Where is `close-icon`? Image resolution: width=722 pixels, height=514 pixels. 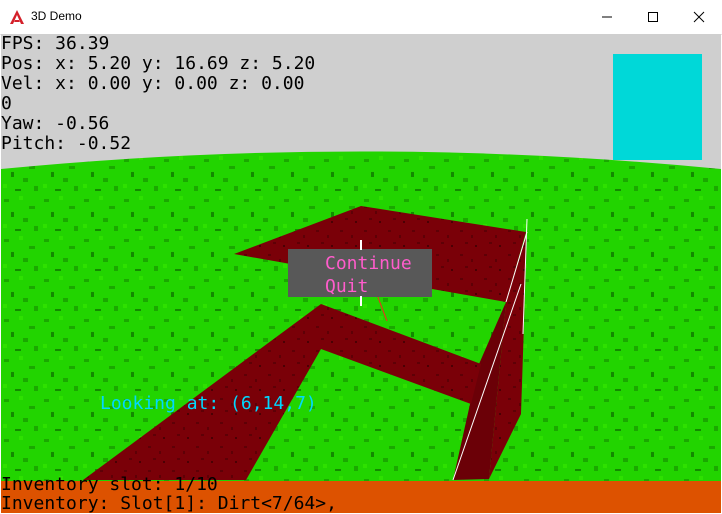 close-icon is located at coordinates (699, 17).